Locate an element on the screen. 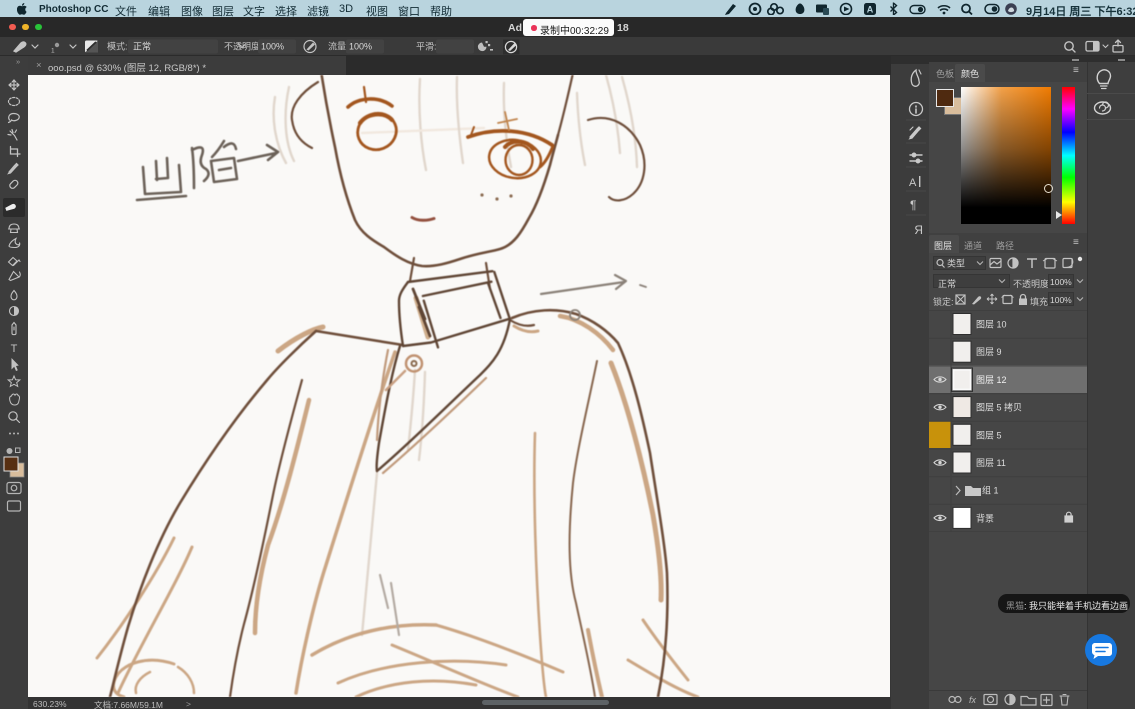  svg-text: R is located at coordinates (918, 230).